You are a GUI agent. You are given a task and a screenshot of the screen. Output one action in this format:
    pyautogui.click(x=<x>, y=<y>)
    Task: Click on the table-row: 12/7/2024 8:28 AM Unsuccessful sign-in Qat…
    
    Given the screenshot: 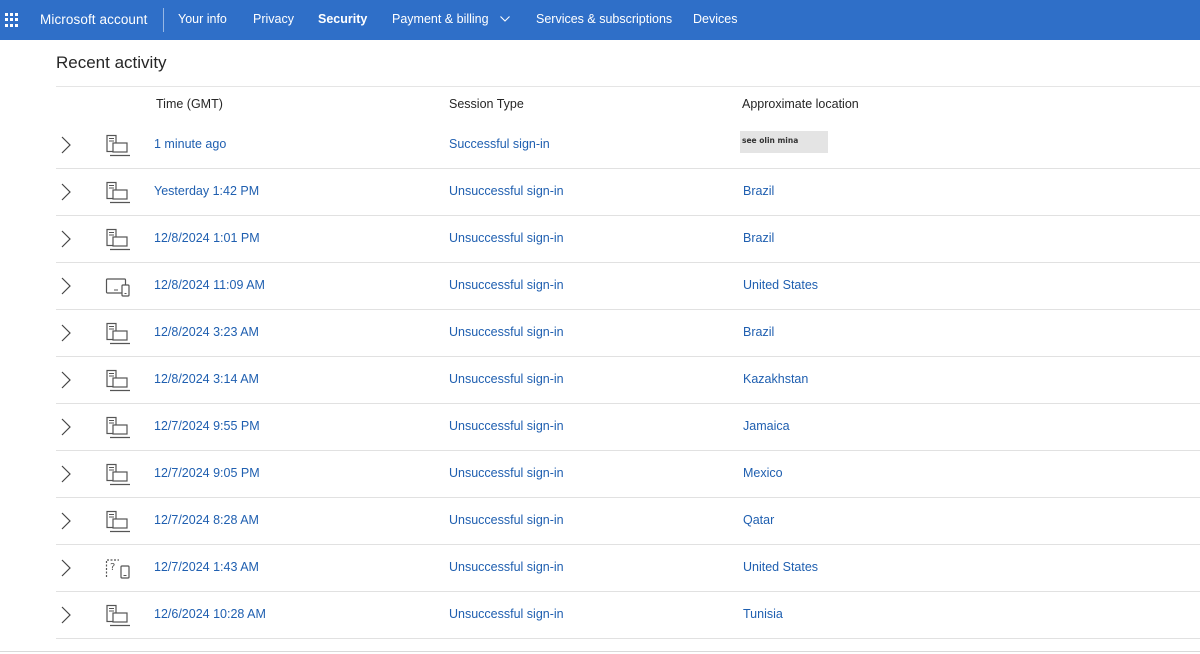 What is the action you would take?
    pyautogui.click(x=628, y=521)
    